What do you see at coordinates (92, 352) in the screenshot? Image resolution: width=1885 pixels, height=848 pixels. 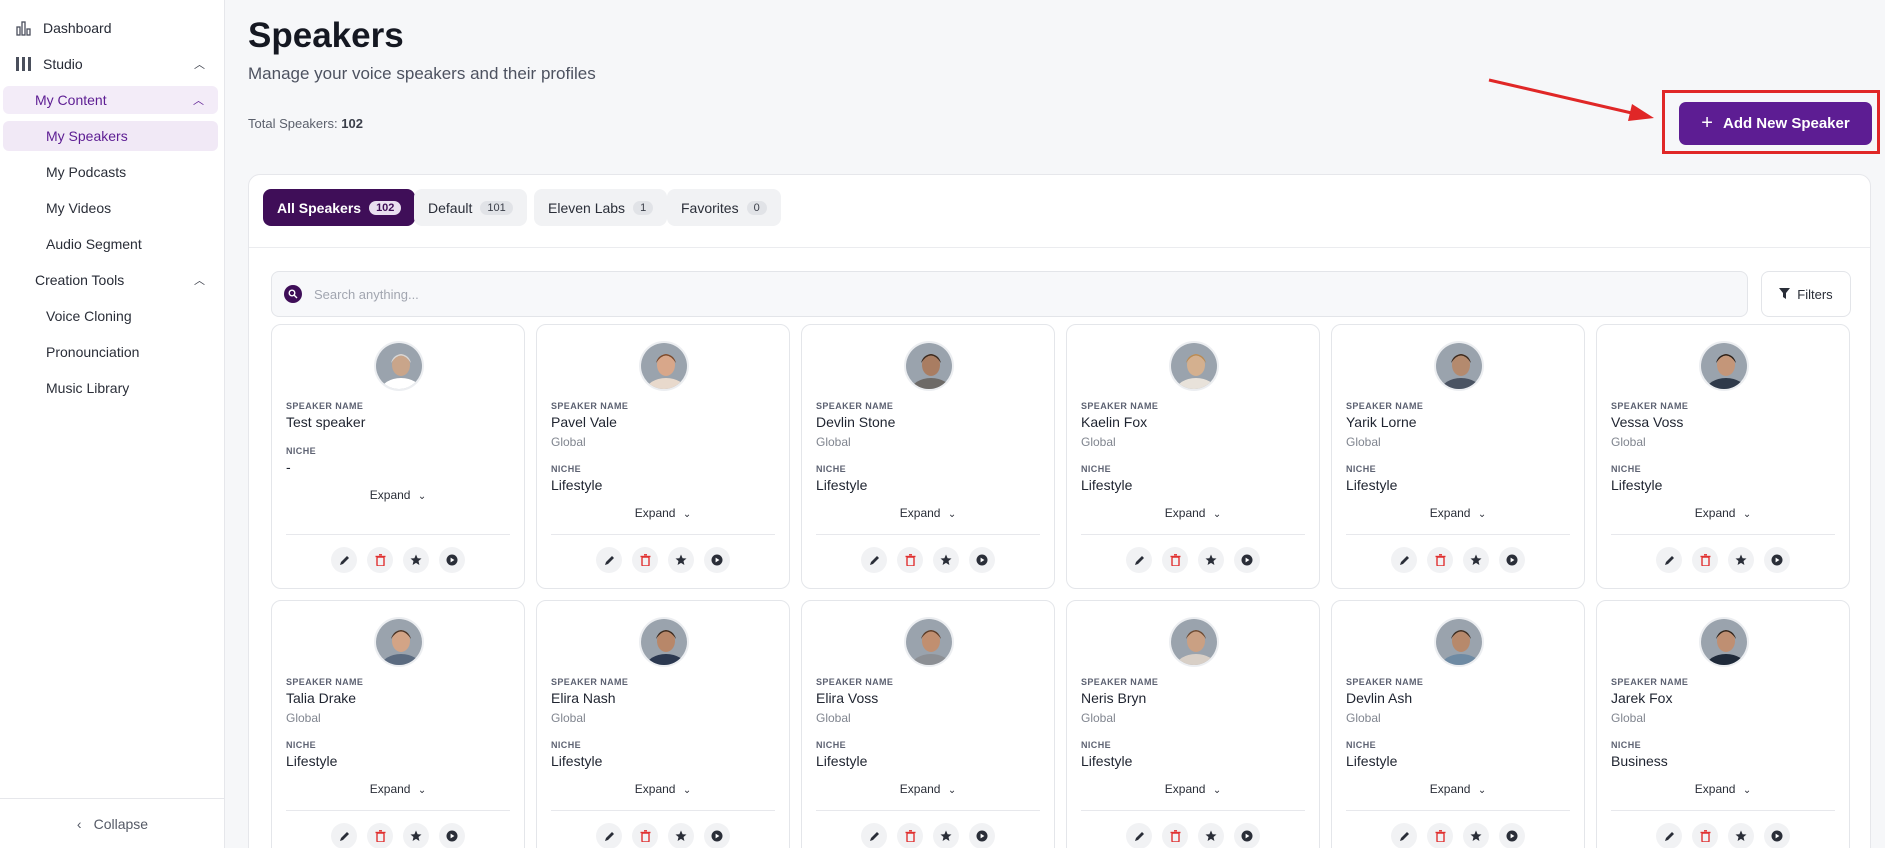 I see `sidebar-item-pronounciation: Pronounciation` at bounding box center [92, 352].